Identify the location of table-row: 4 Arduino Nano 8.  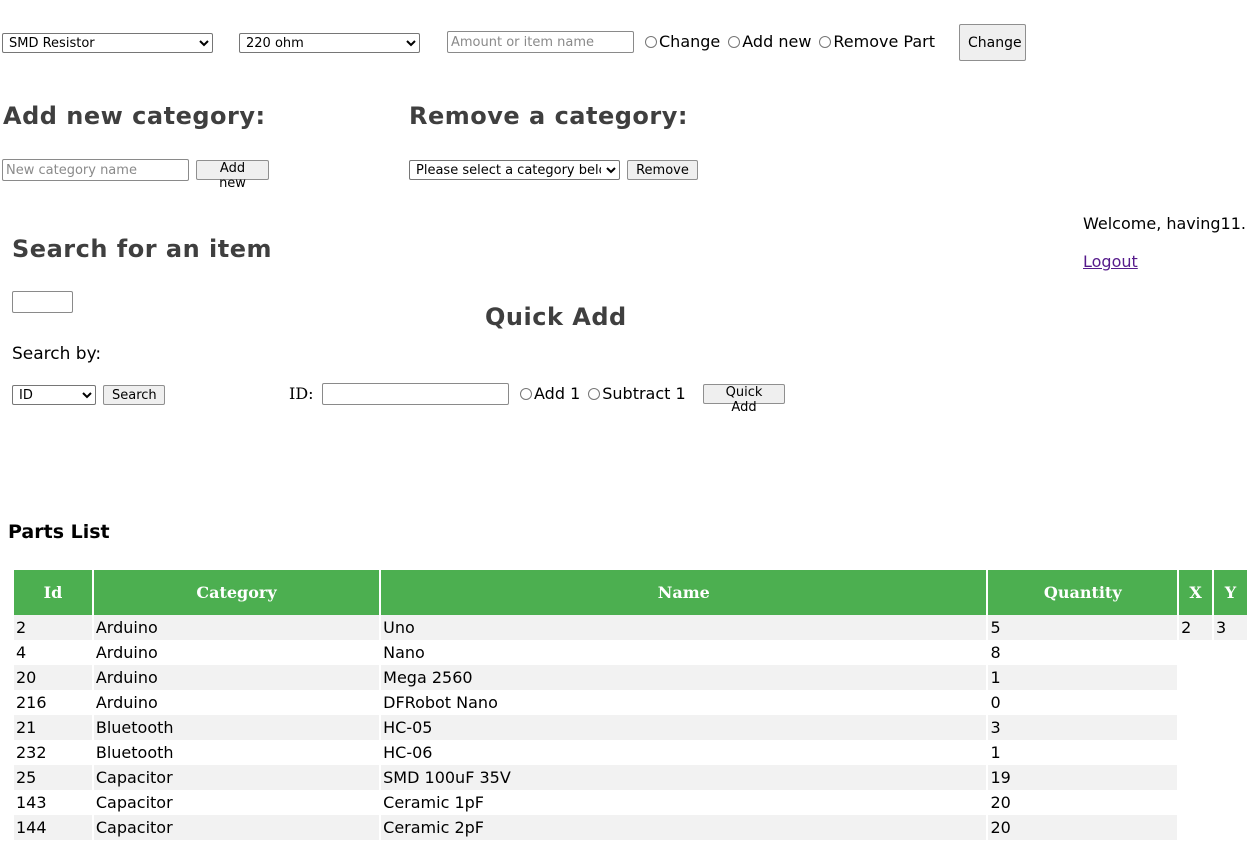
(630, 652).